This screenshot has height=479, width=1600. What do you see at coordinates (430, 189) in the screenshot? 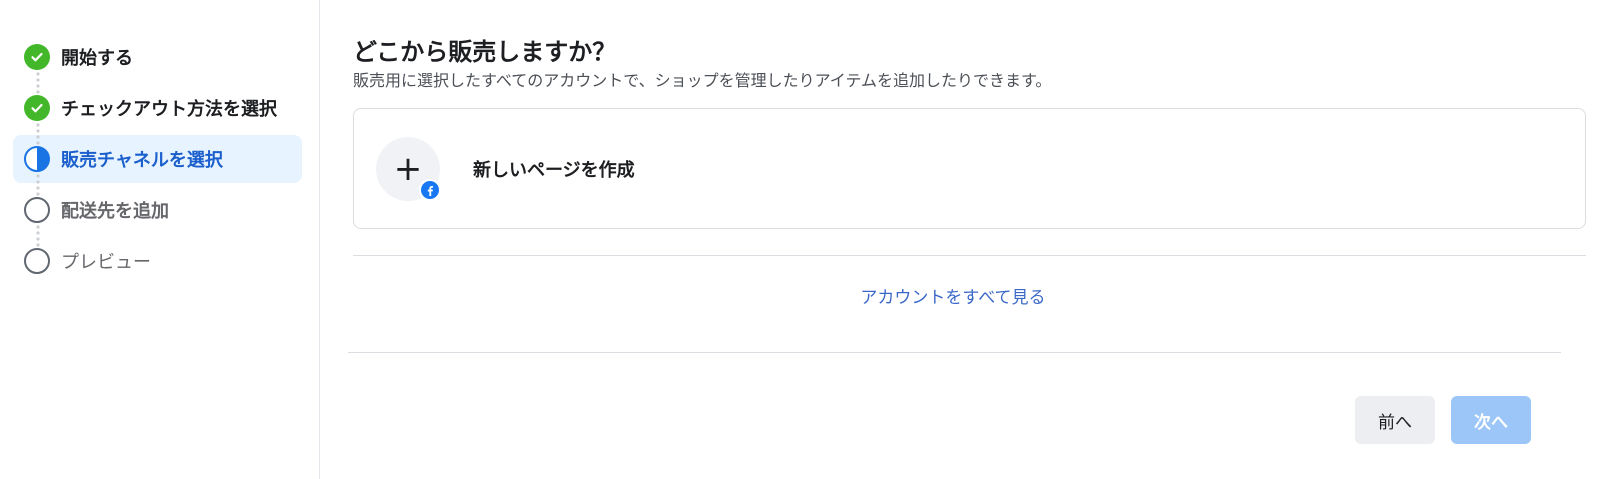
I see `facebook-icon` at bounding box center [430, 189].